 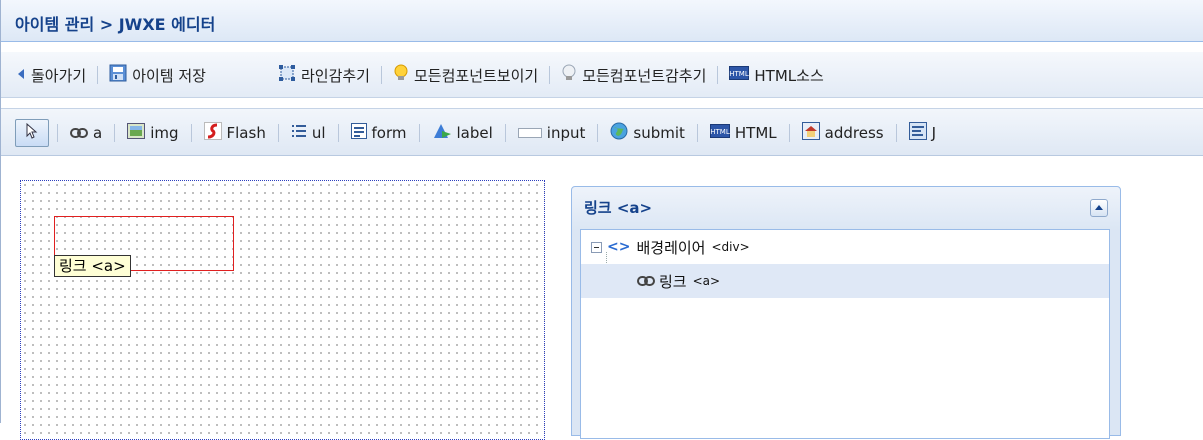 What do you see at coordinates (845, 281) in the screenshot?
I see `tree-node-link: 링크 <a>` at bounding box center [845, 281].